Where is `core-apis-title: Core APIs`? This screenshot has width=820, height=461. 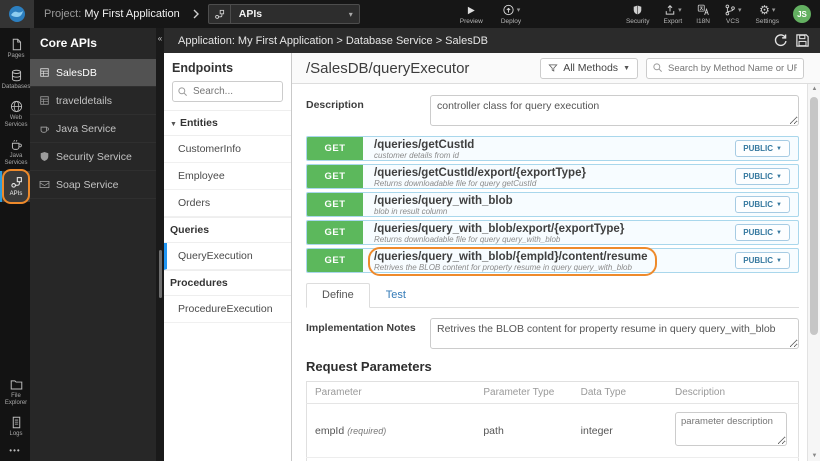
core-apis-title: Core APIs is located at coordinates (68, 43).